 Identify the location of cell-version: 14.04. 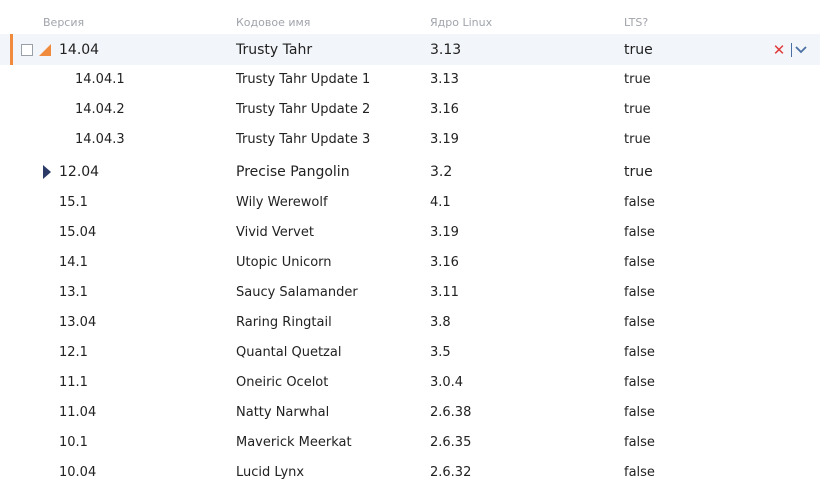
(79, 49).